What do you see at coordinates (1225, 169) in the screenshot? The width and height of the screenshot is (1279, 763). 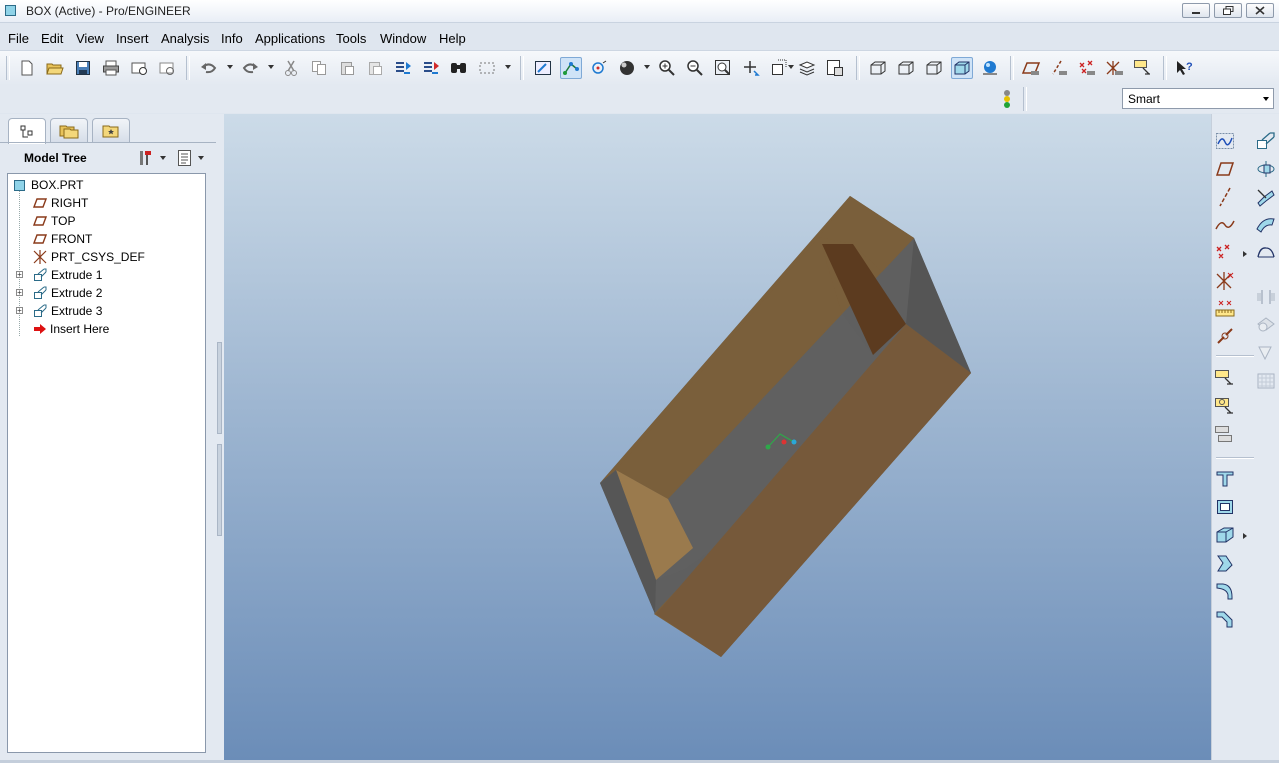 I see `datum-plane-tool-icon` at bounding box center [1225, 169].